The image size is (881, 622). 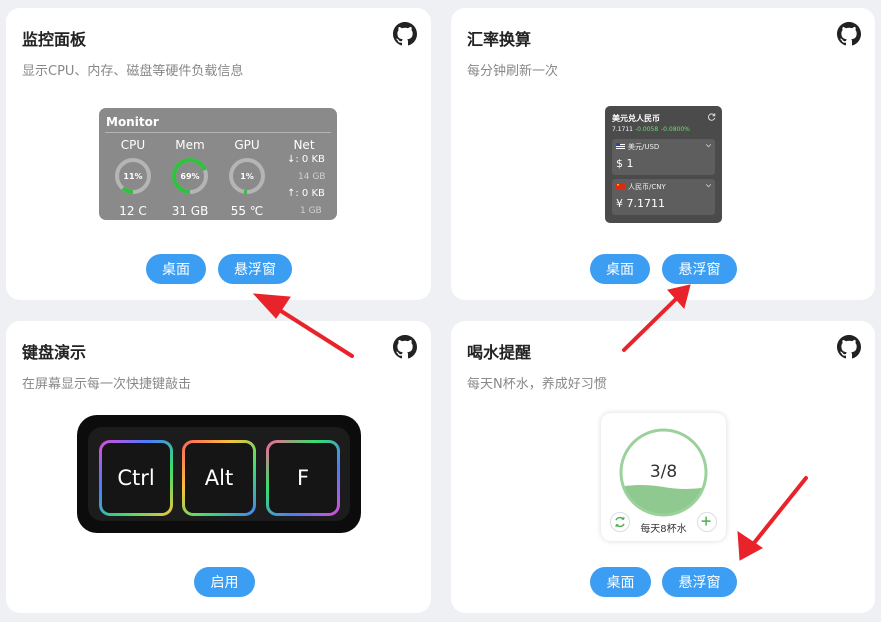 What do you see at coordinates (133, 71) in the screenshot?
I see `card-description: 显示CPU、内存、磁盘等硬件负载信息` at bounding box center [133, 71].